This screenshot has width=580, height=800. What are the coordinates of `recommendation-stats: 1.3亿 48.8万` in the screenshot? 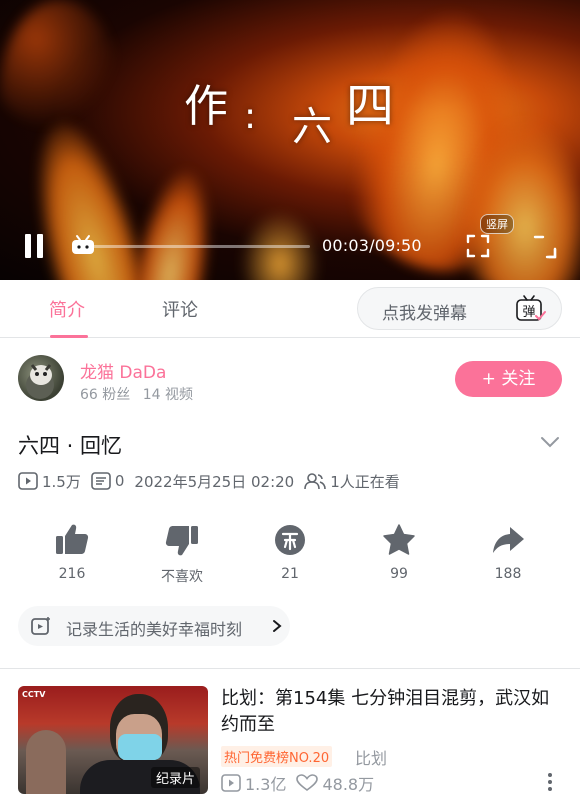 It's located at (297, 783).